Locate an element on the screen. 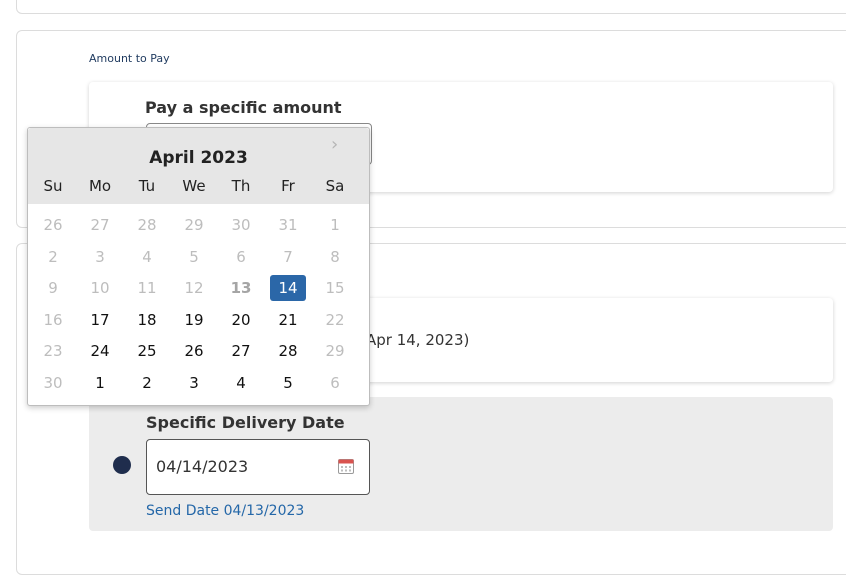  weekday-label: Tu is located at coordinates (147, 186).